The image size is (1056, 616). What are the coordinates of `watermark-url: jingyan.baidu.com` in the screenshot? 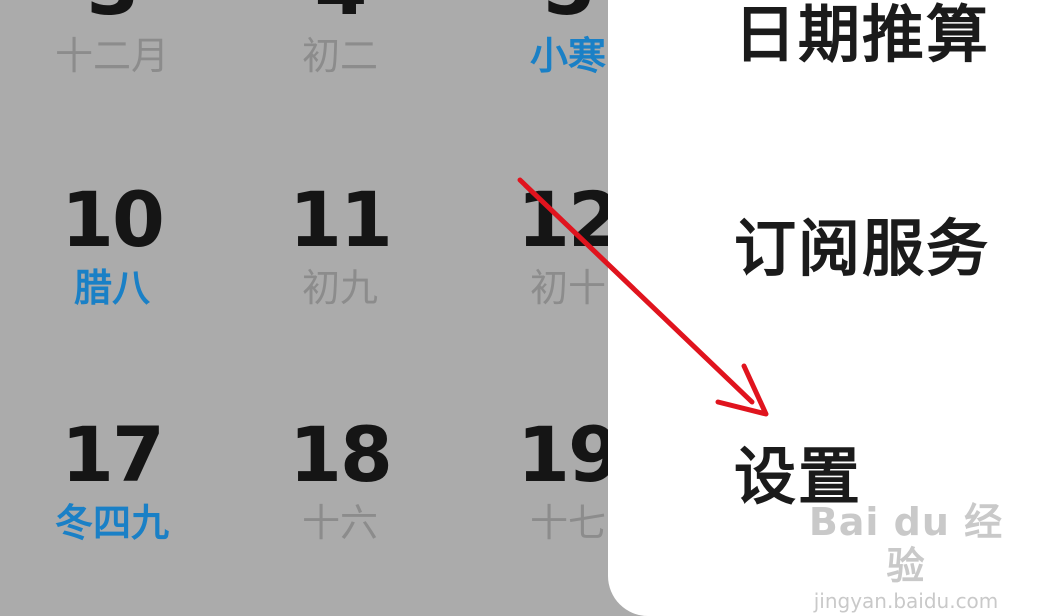 It's located at (906, 601).